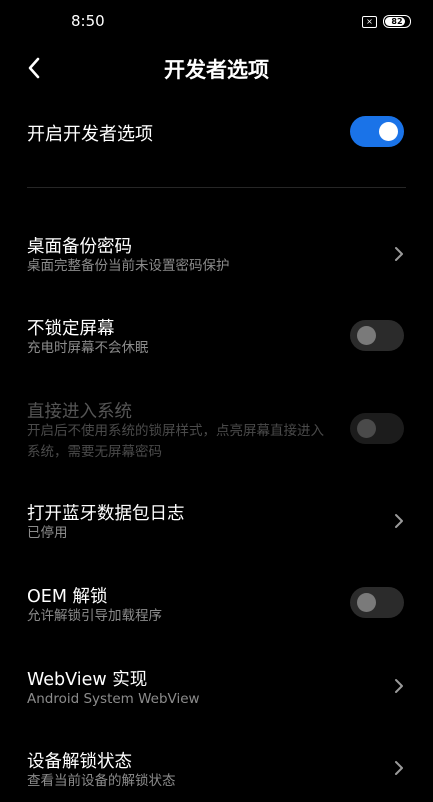 This screenshot has height=802, width=433. Describe the element at coordinates (216, 132) in the screenshot. I see `master-toggle-row: 开启开发者选项` at that location.